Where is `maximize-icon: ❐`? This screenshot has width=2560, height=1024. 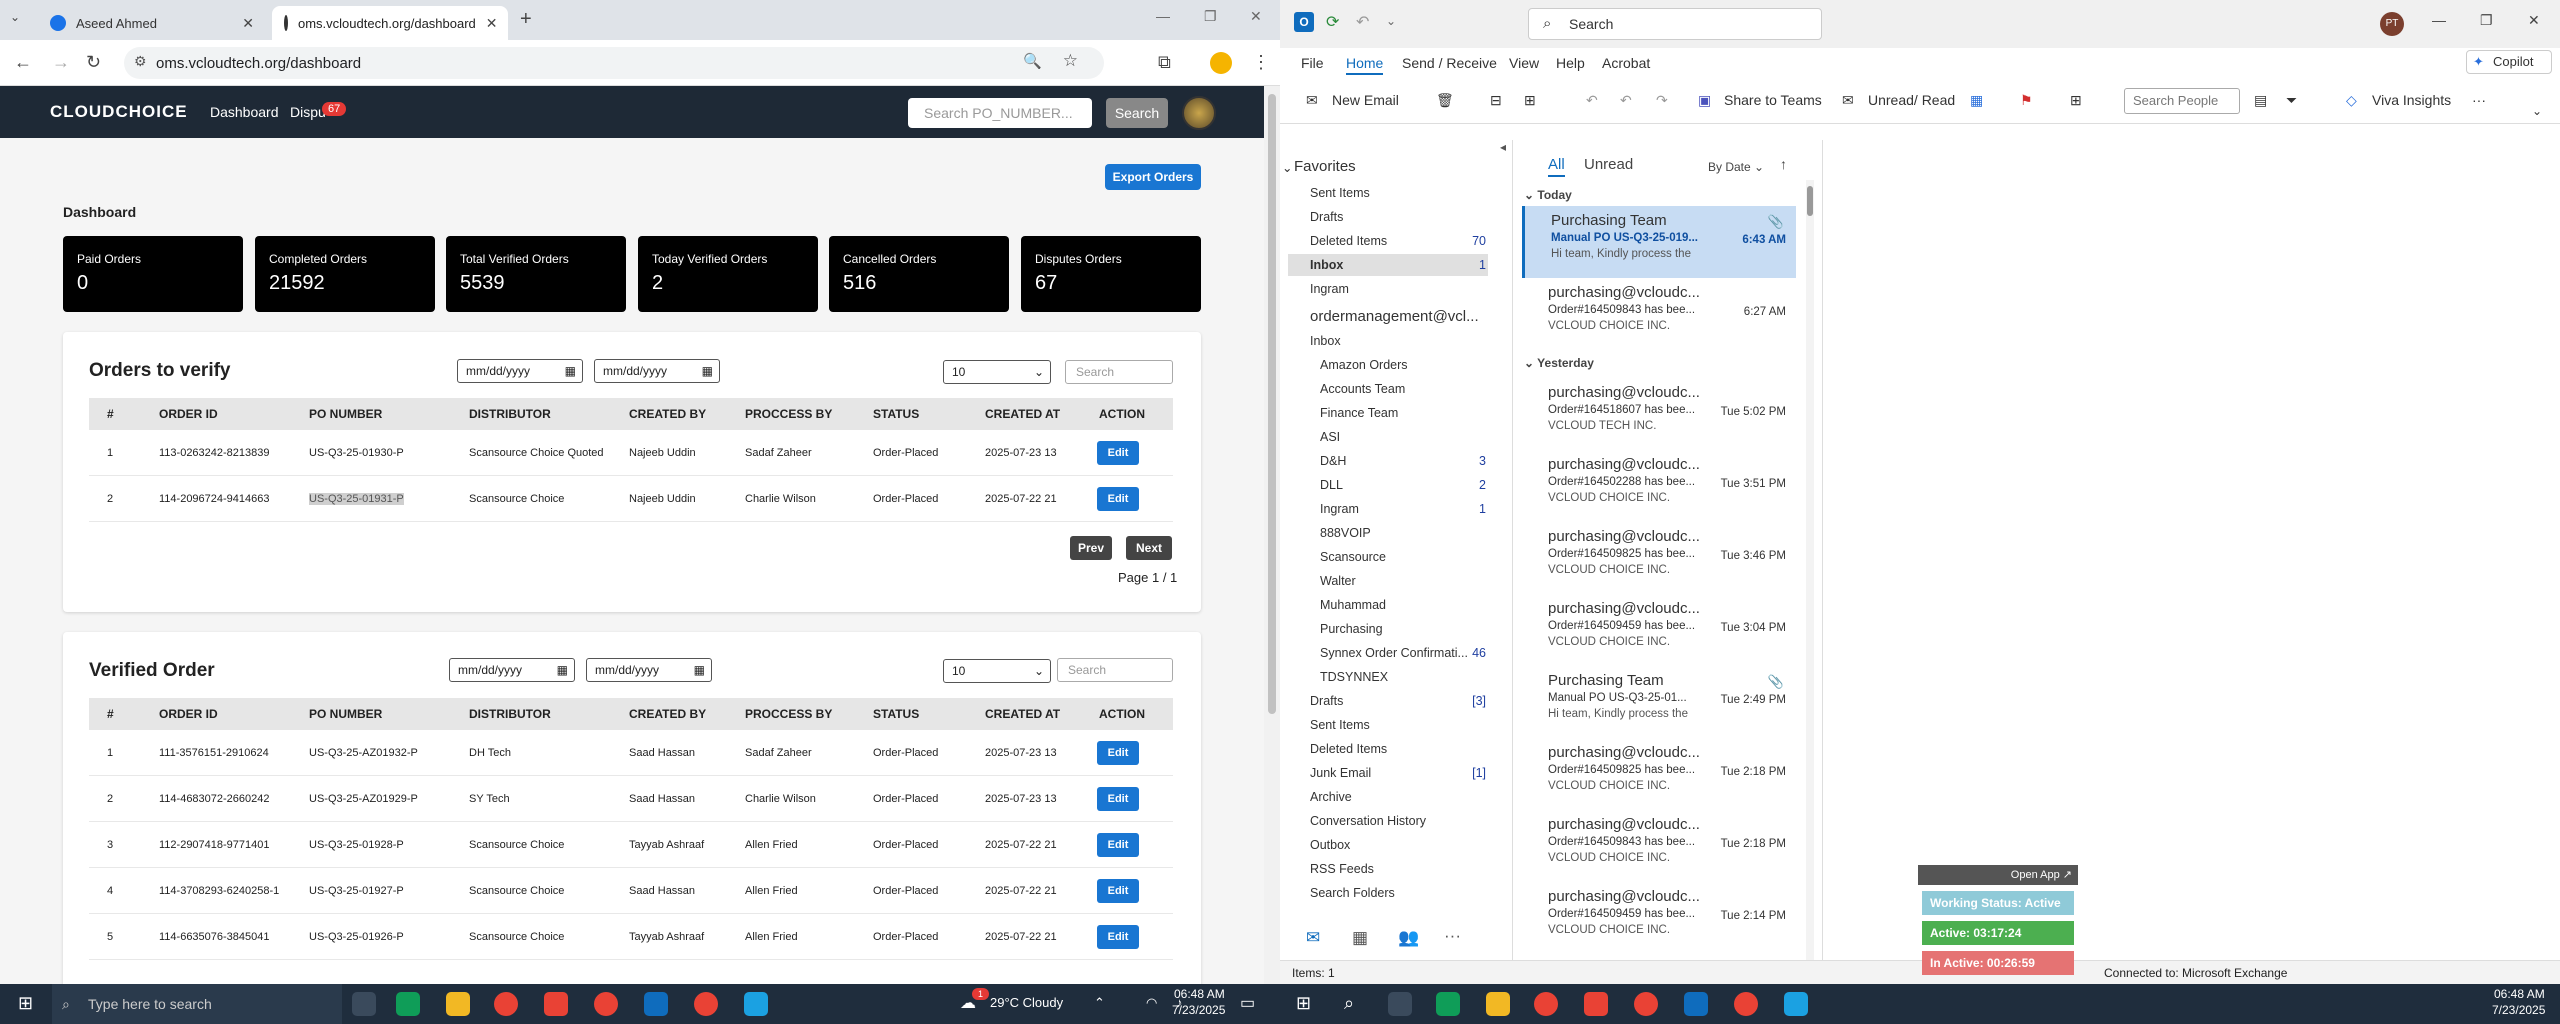
maximize-icon: ❐ is located at coordinates (1210, 16).